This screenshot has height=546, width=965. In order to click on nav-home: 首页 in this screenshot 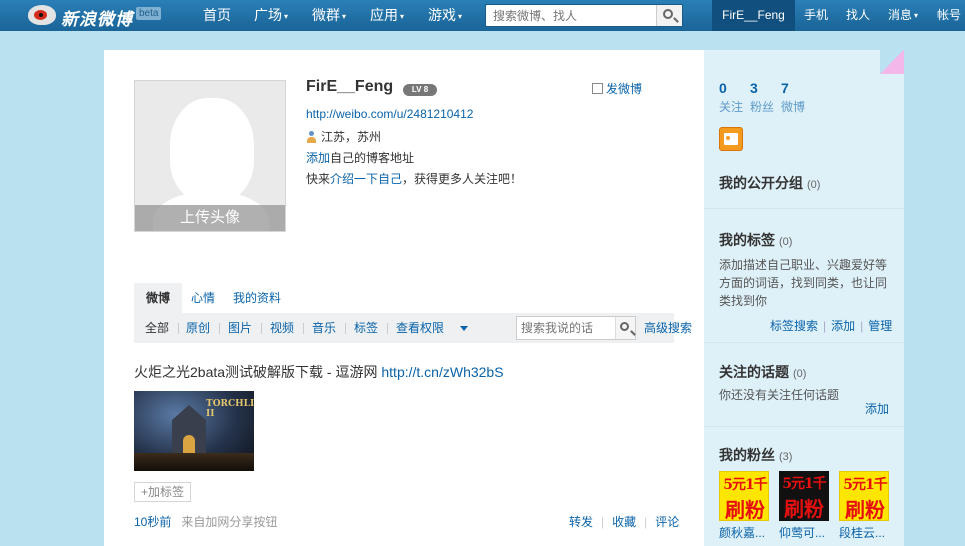, I will do `click(217, 15)`.